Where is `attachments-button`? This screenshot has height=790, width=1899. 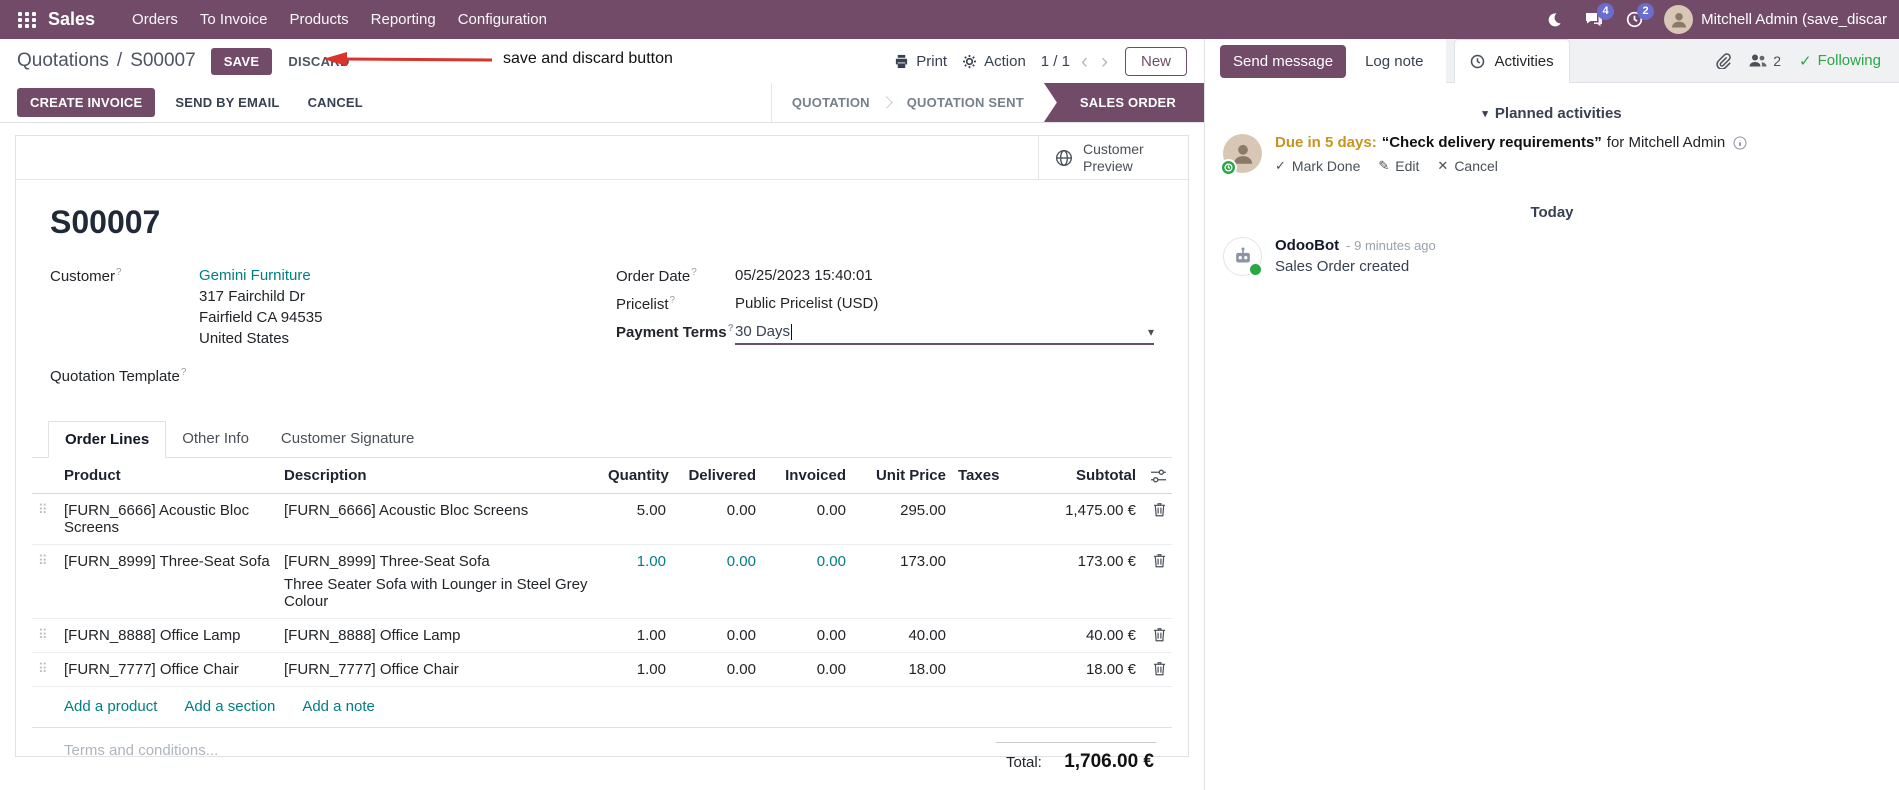 attachments-button is located at coordinates (1723, 60).